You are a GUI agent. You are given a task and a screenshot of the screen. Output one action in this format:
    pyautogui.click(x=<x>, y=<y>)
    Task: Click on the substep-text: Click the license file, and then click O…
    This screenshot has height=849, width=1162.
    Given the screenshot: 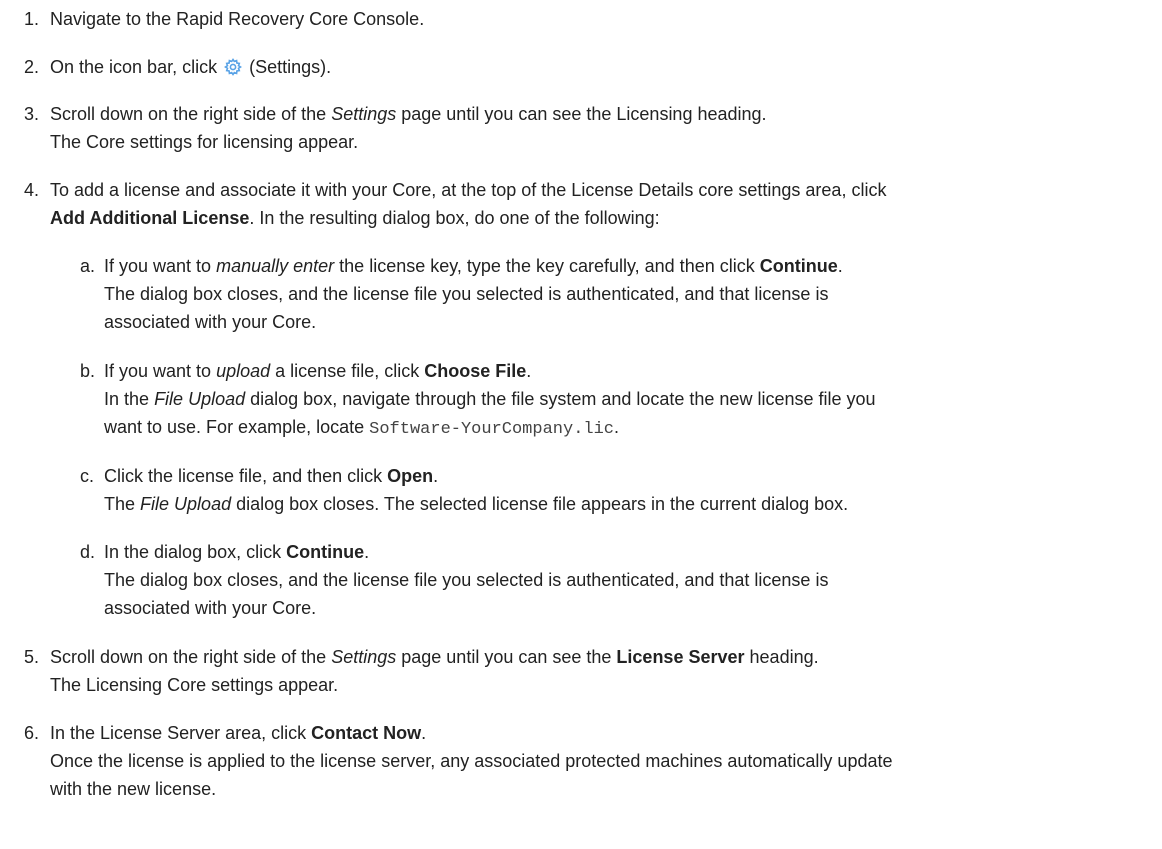 What is the action you would take?
    pyautogui.click(x=476, y=490)
    